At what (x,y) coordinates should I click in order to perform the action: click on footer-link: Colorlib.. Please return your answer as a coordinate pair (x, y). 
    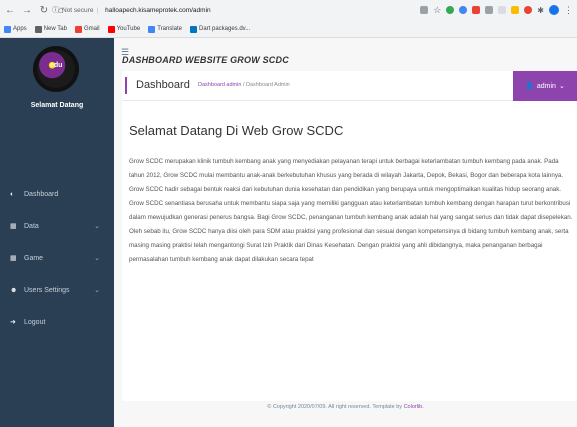
    Looking at the image, I should click on (414, 407).